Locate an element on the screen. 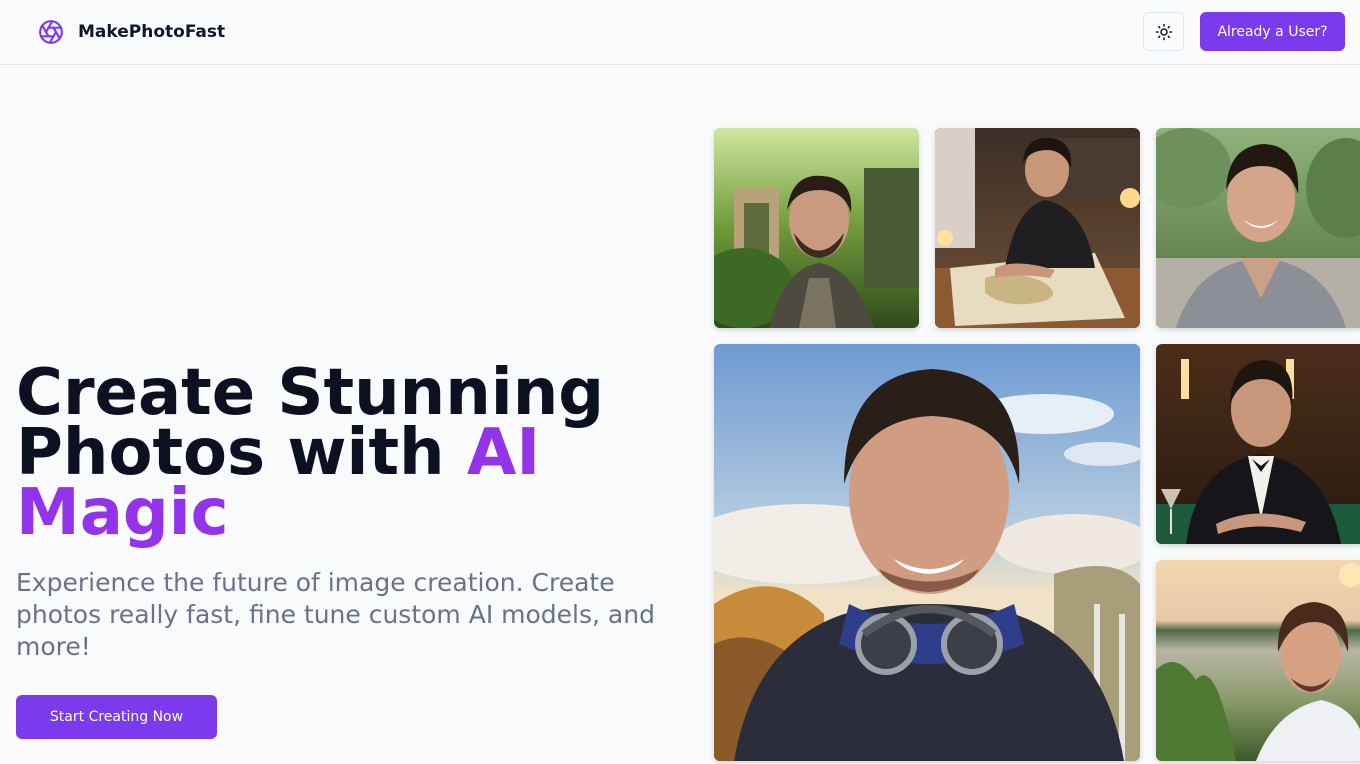  photo-garden-portrait is located at coordinates (1258, 228).